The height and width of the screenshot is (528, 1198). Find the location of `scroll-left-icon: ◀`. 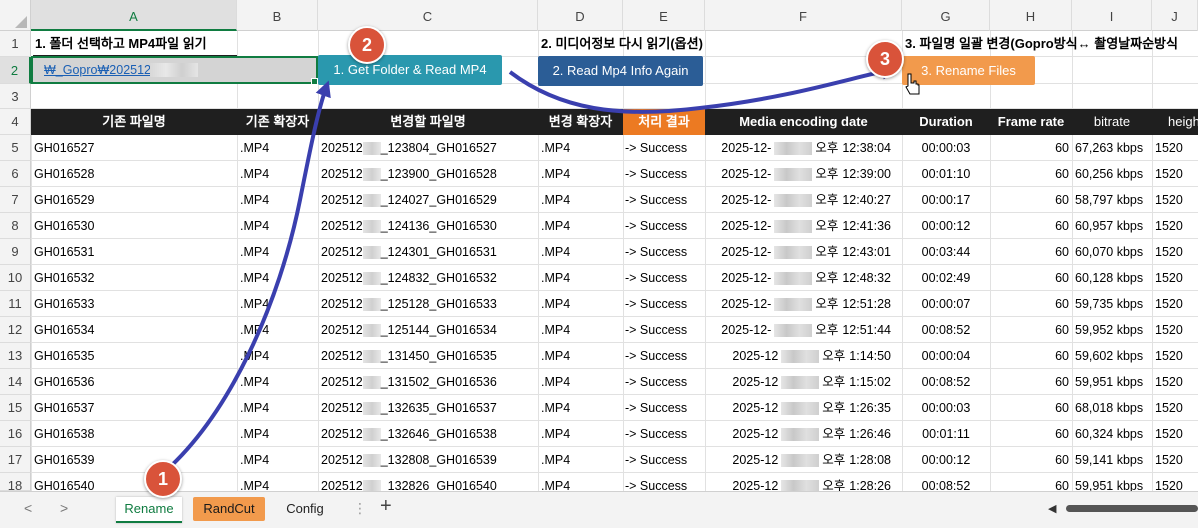

scroll-left-icon: ◀ is located at coordinates (1052, 508).